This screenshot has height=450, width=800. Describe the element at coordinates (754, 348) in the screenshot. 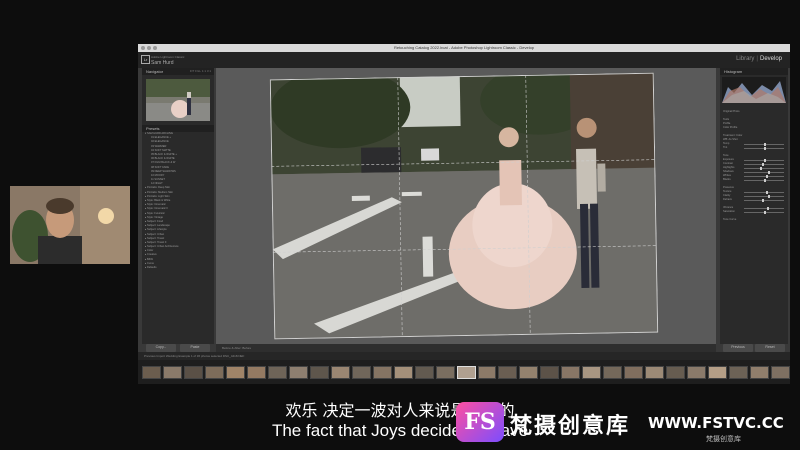

I see `right-panel-buttons: Previous Reset` at that location.